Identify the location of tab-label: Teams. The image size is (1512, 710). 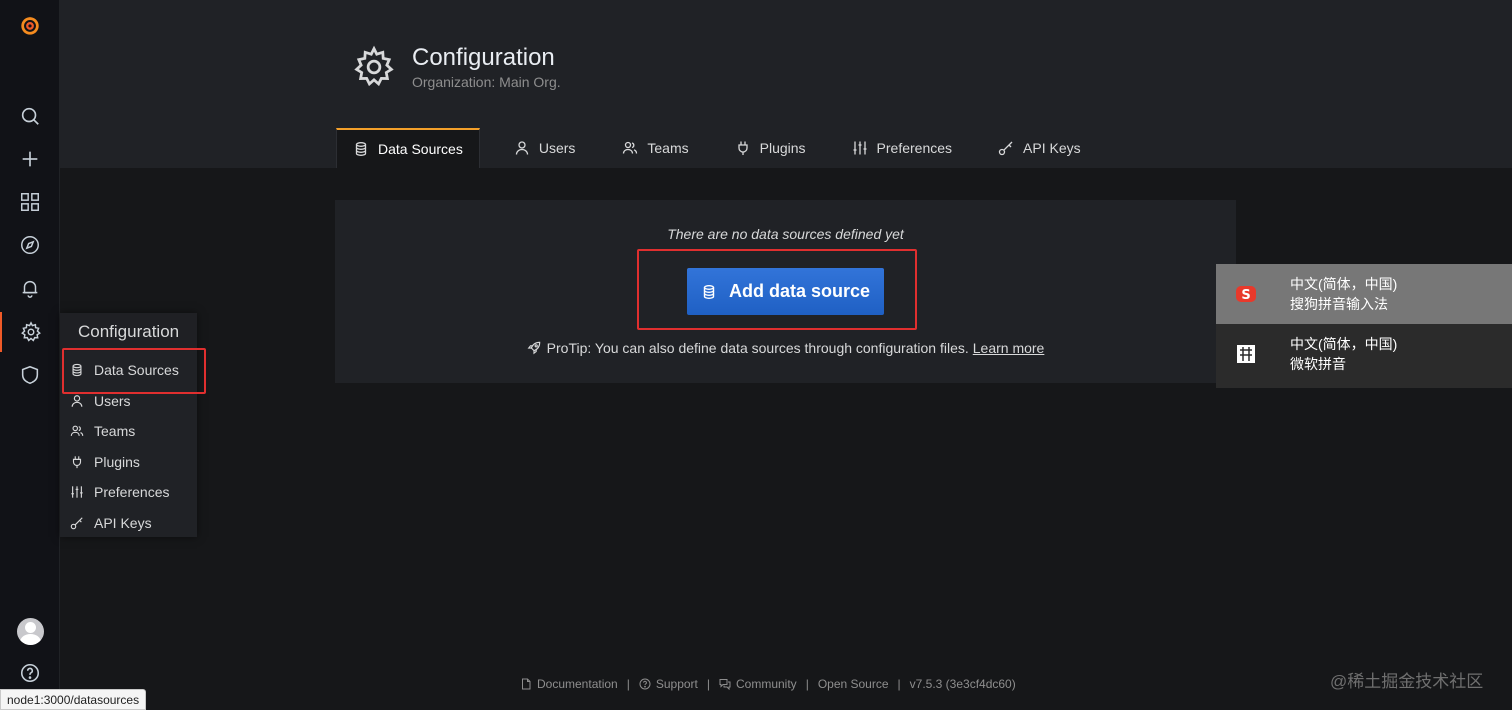
(668, 148).